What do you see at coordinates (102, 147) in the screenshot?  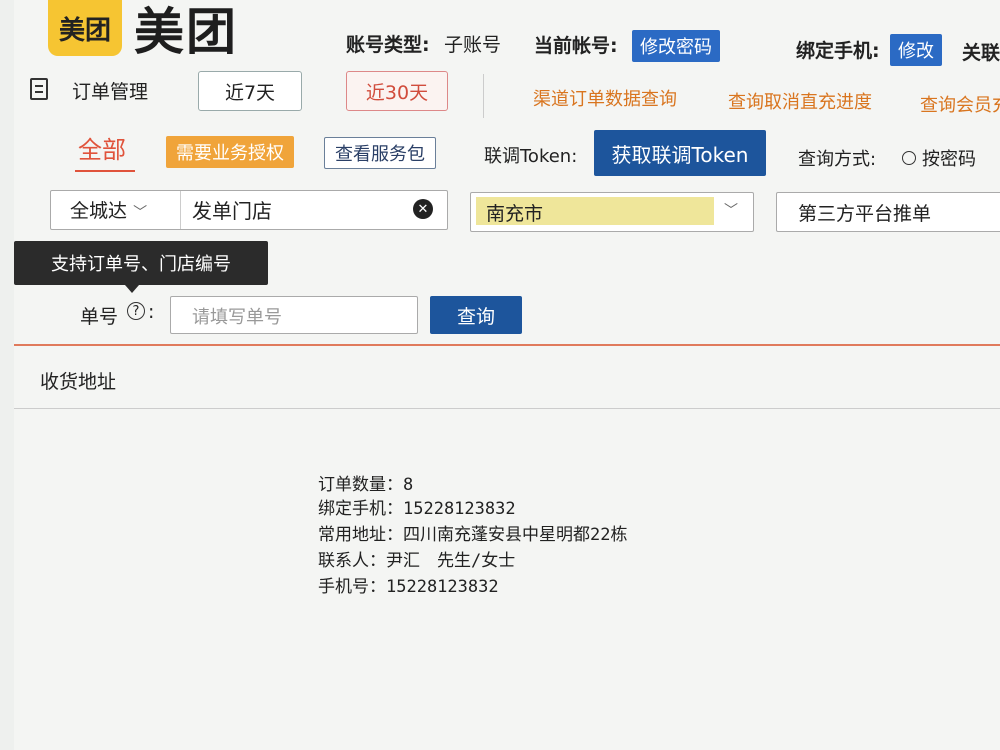 I see `tab-all: 全部` at bounding box center [102, 147].